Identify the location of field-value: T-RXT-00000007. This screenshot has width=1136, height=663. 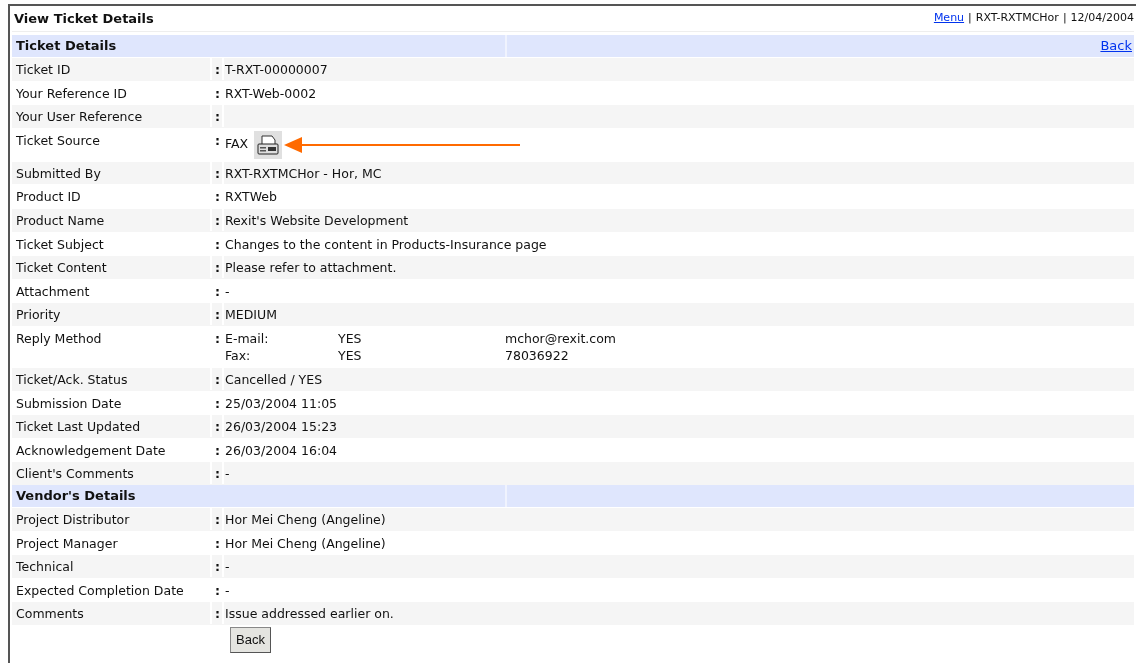
(276, 69).